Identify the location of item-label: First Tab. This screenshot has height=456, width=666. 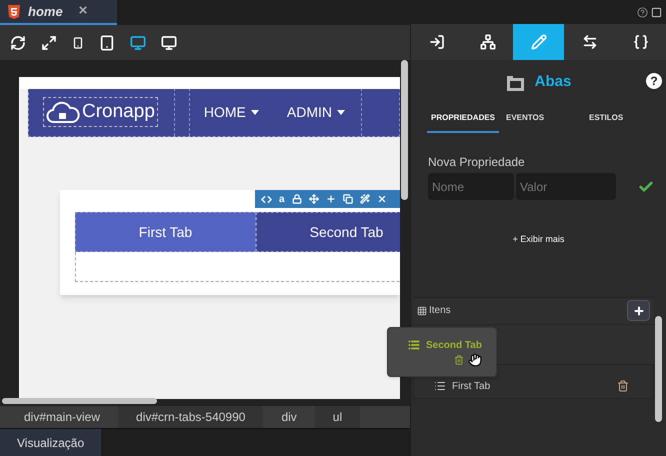
(471, 387).